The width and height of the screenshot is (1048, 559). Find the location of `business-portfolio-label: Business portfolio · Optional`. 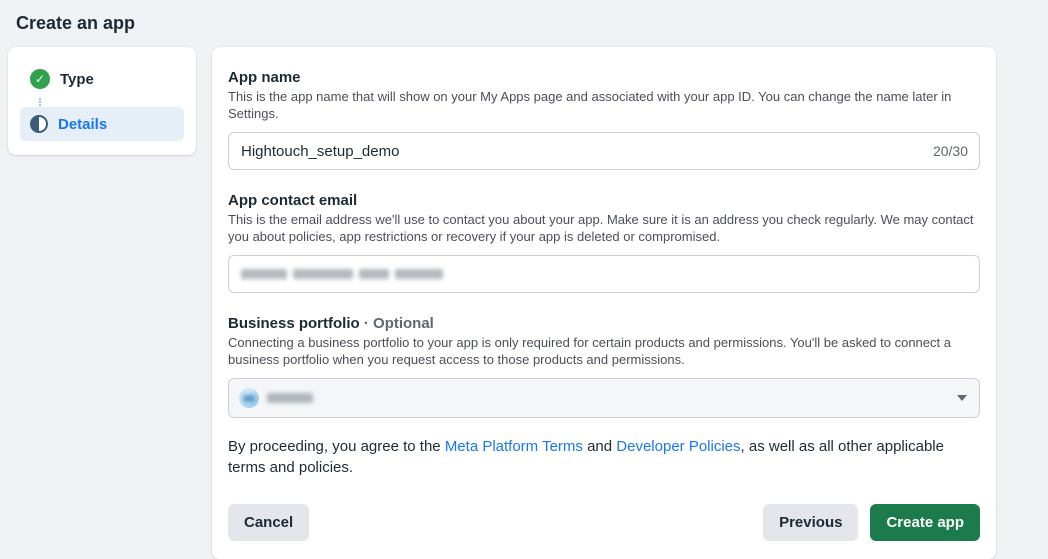

business-portfolio-label: Business portfolio · Optional is located at coordinates (604, 323).